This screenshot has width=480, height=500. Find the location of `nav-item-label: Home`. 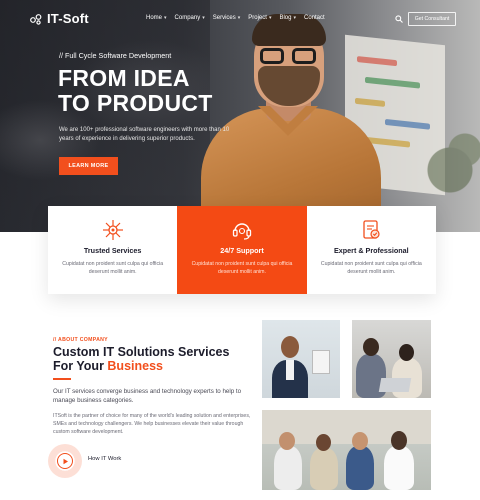

nav-item-label: Home is located at coordinates (154, 18).